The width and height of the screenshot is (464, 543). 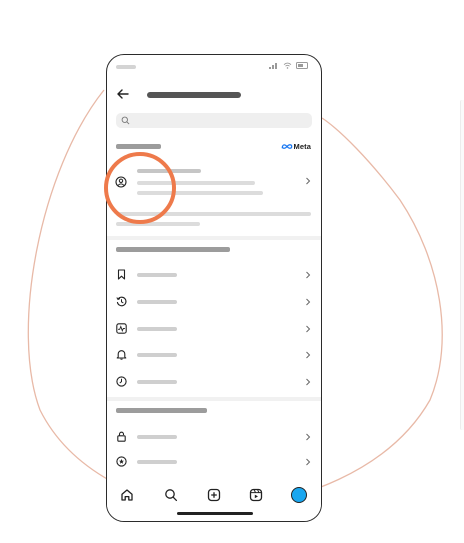 I want to click on meta-logo: Meta, so click(x=296, y=146).